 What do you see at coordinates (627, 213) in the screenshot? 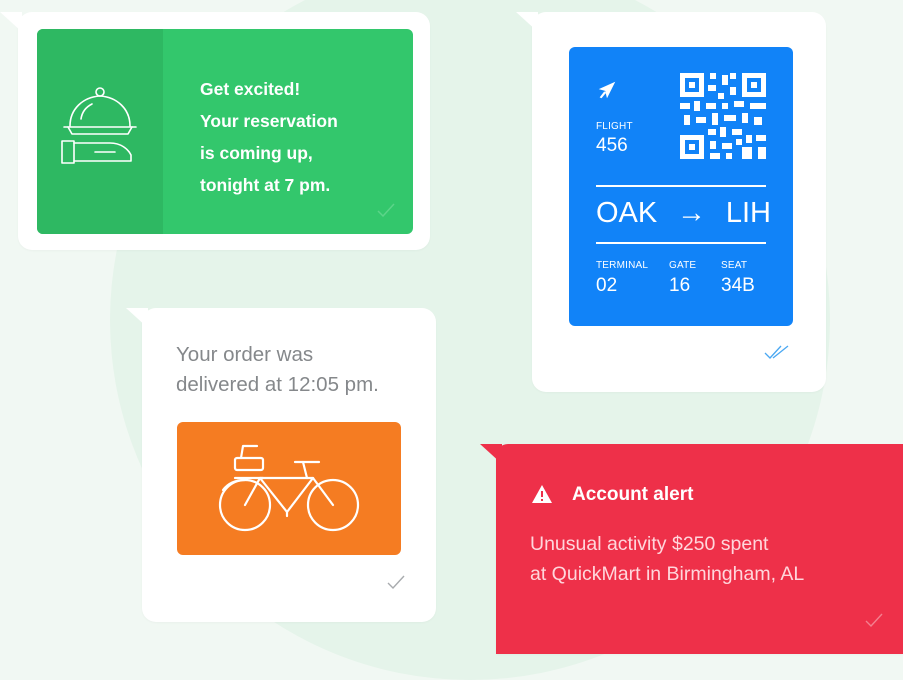
I see `origin-airport: OAK` at bounding box center [627, 213].